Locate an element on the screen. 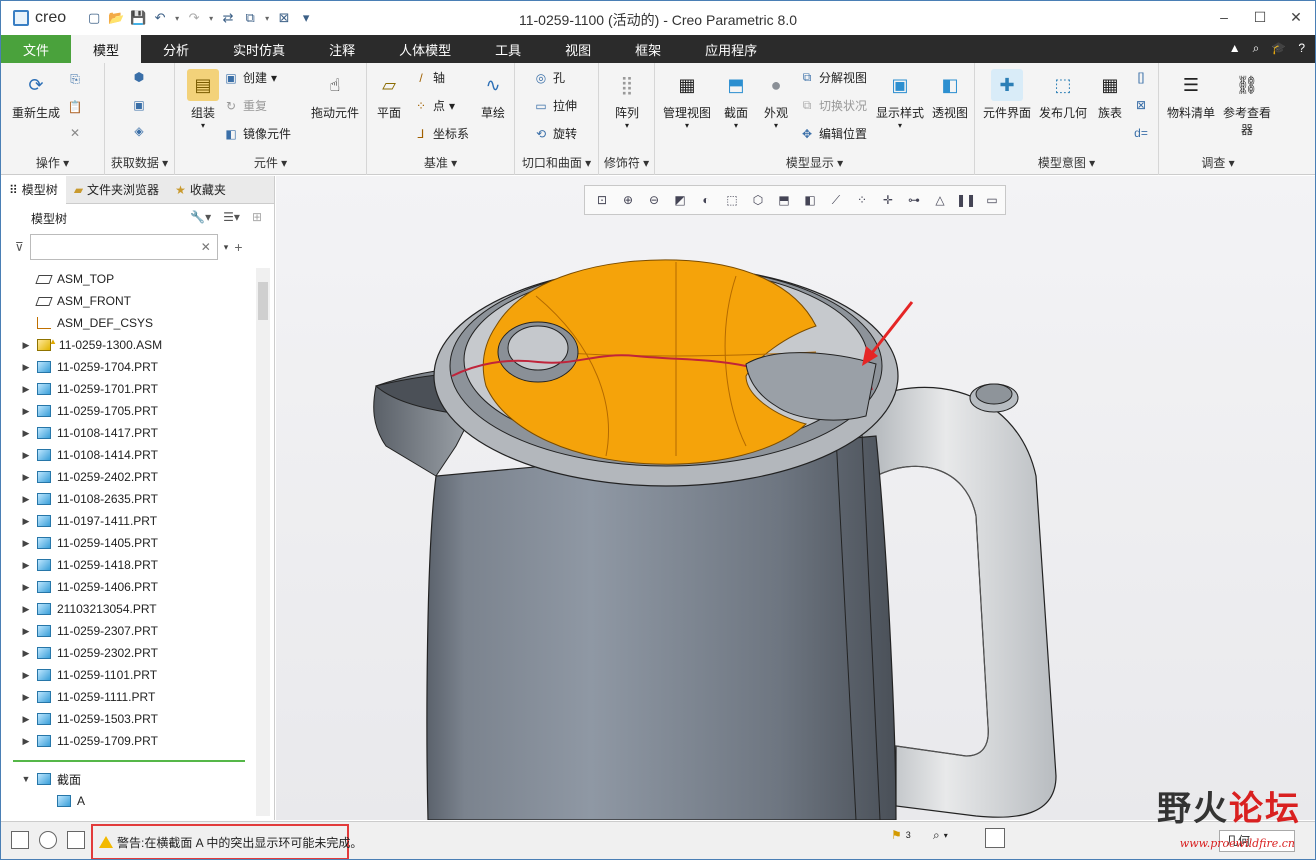 This screenshot has width=1316, height=860. delete-icon: ✕ is located at coordinates (75, 133).